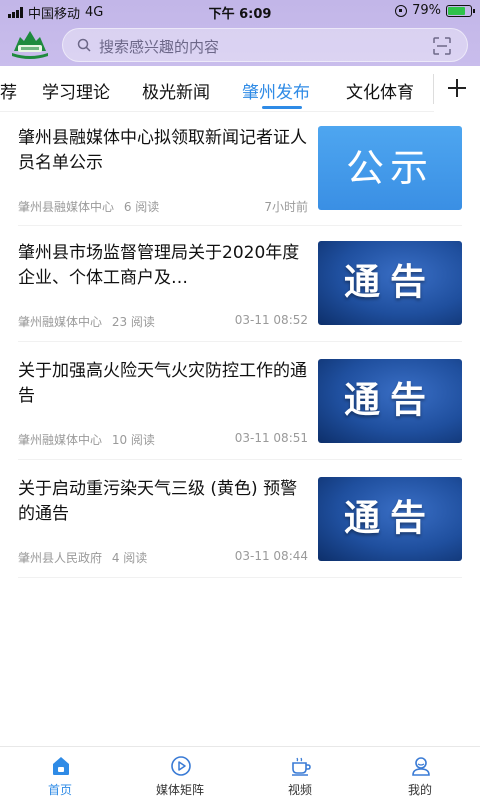 This screenshot has height=800, width=480. What do you see at coordinates (442, 46) in the screenshot?
I see `scan-icon` at bounding box center [442, 46].